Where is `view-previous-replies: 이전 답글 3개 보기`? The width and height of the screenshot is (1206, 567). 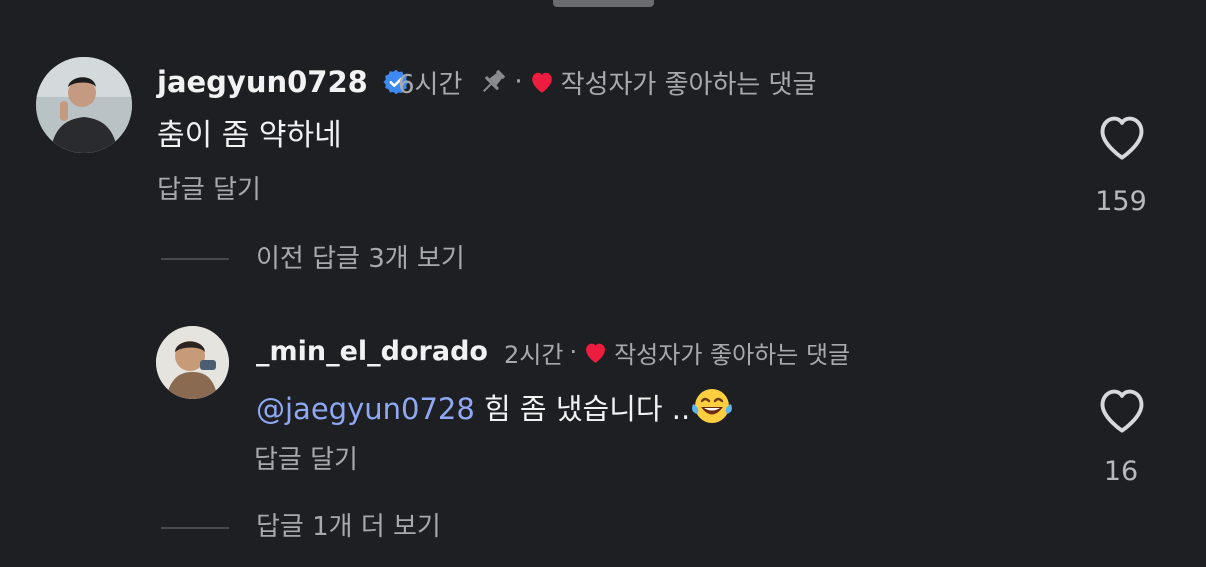
view-previous-replies: 이전 답글 3개 보기 is located at coordinates (360, 259).